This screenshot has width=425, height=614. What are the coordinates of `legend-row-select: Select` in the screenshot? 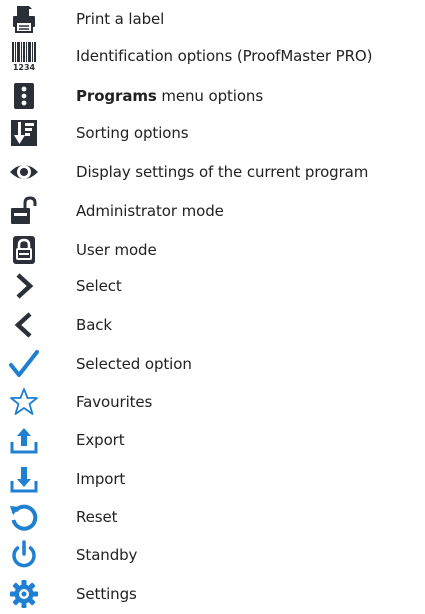 It's located at (212, 288).